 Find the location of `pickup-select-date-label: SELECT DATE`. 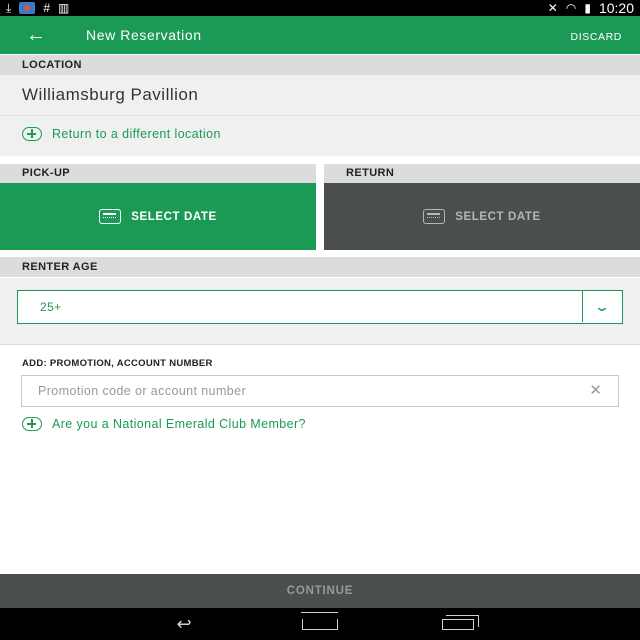

pickup-select-date-label: SELECT DATE is located at coordinates (174, 216).